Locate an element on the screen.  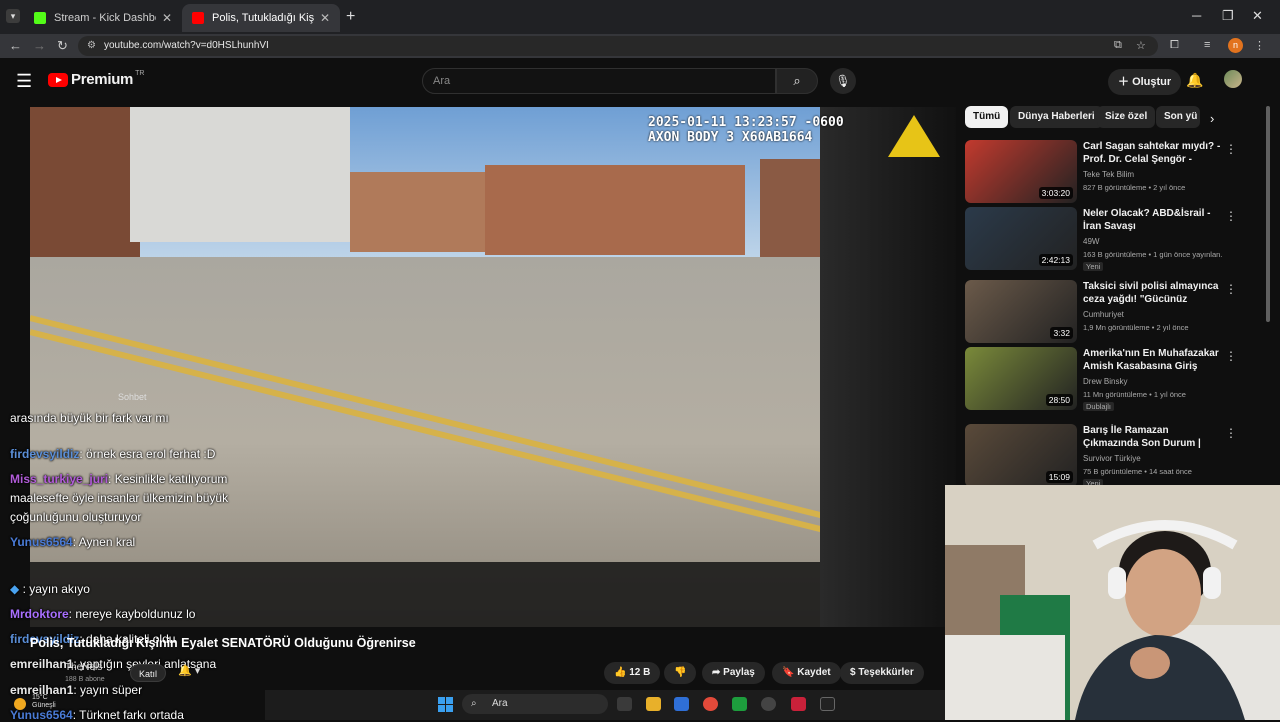
chat-username: Yunus6564 is located at coordinates (41, 542).